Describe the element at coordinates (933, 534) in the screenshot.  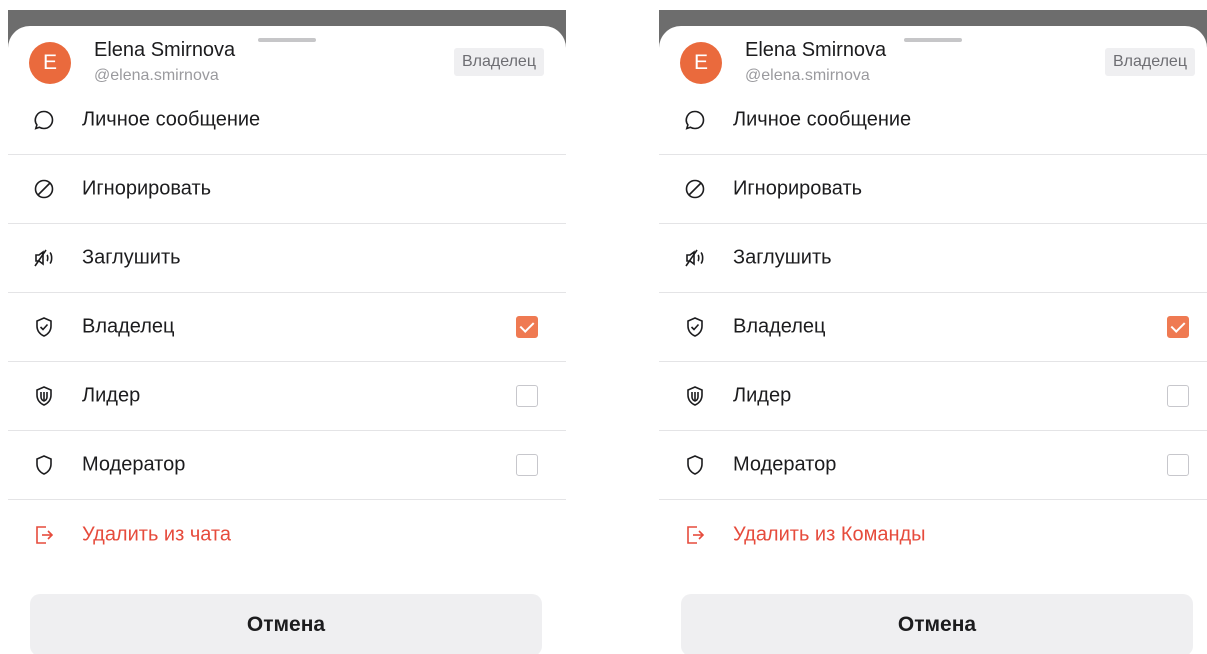
I see `menu-item-remove: Удалить из Команды` at that location.